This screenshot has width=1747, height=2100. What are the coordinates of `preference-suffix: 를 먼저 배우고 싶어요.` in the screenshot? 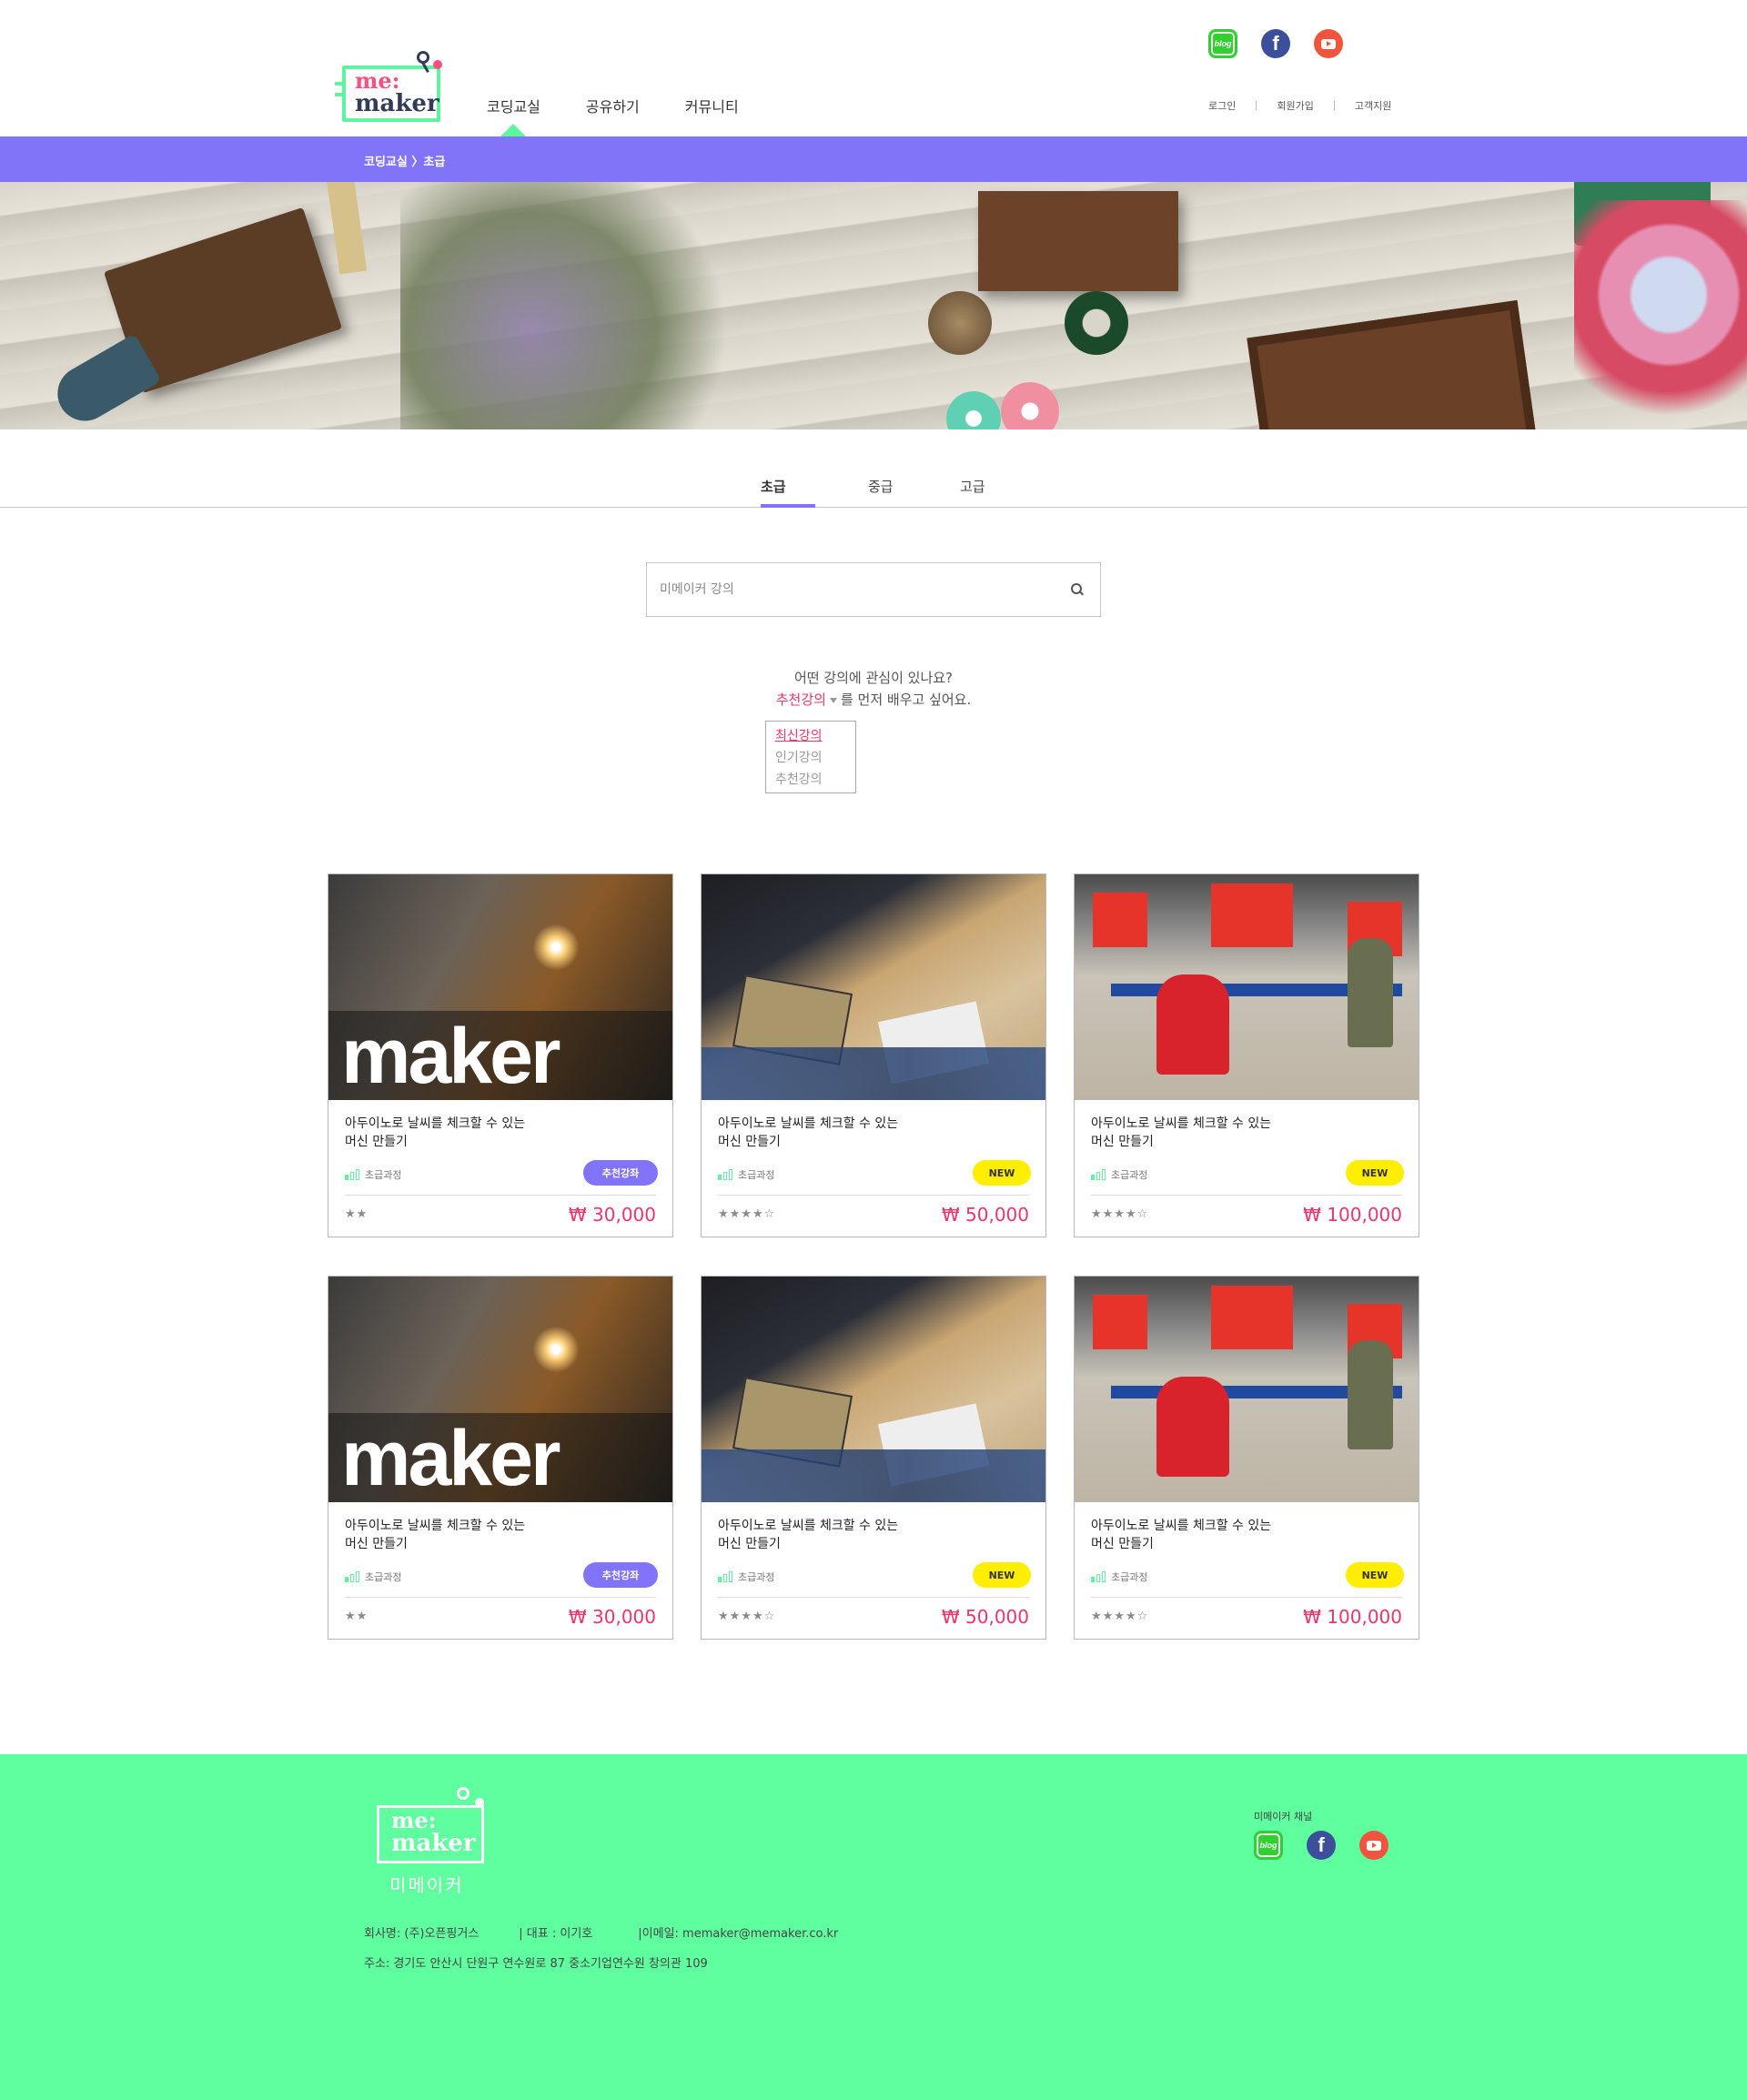 It's located at (906, 700).